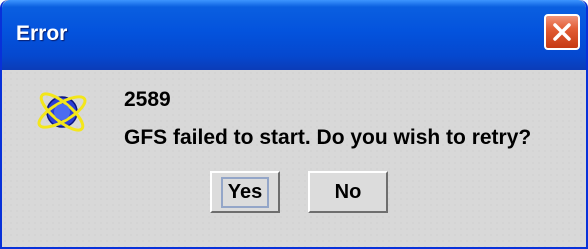 This screenshot has width=588, height=249. I want to click on yes-button: Yes, so click(245, 192).